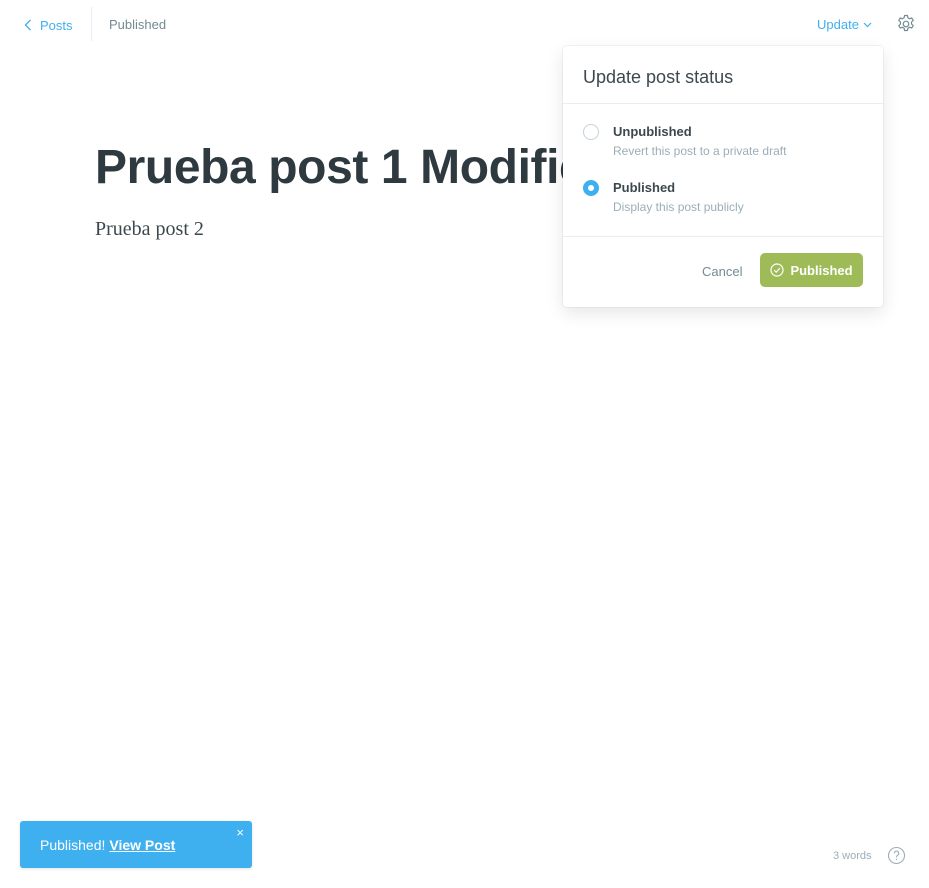  I want to click on help-button, so click(896, 855).